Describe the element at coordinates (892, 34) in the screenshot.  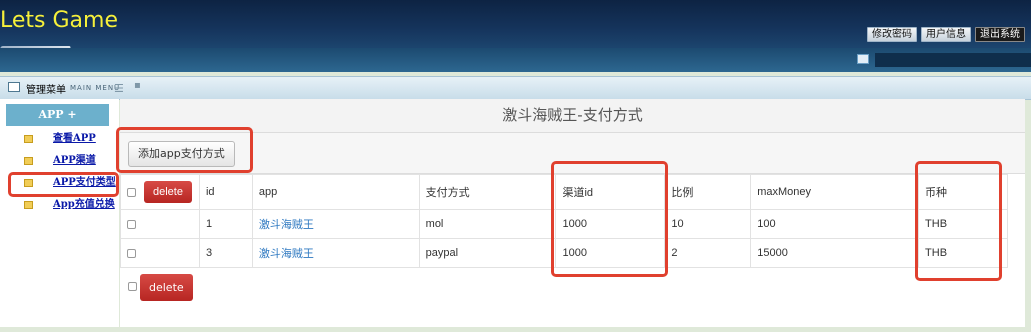
I see `change-password-link: 修改密码` at that location.